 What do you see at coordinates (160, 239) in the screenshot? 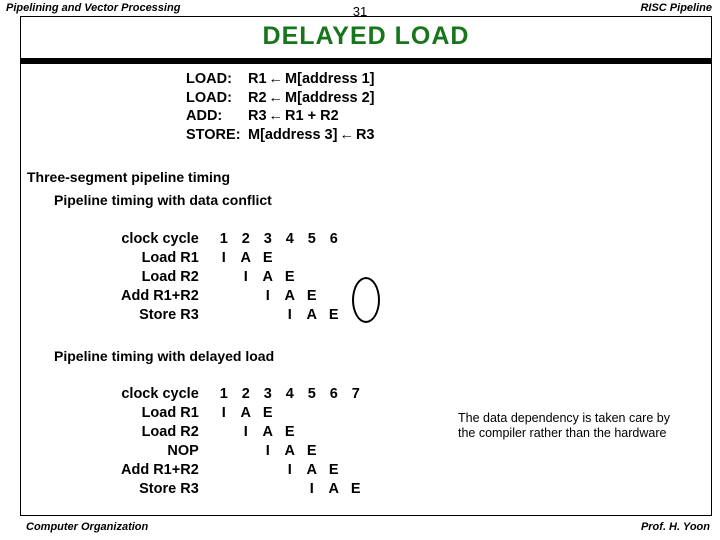
I see `conflict-header-label: clock cycle` at bounding box center [160, 239].